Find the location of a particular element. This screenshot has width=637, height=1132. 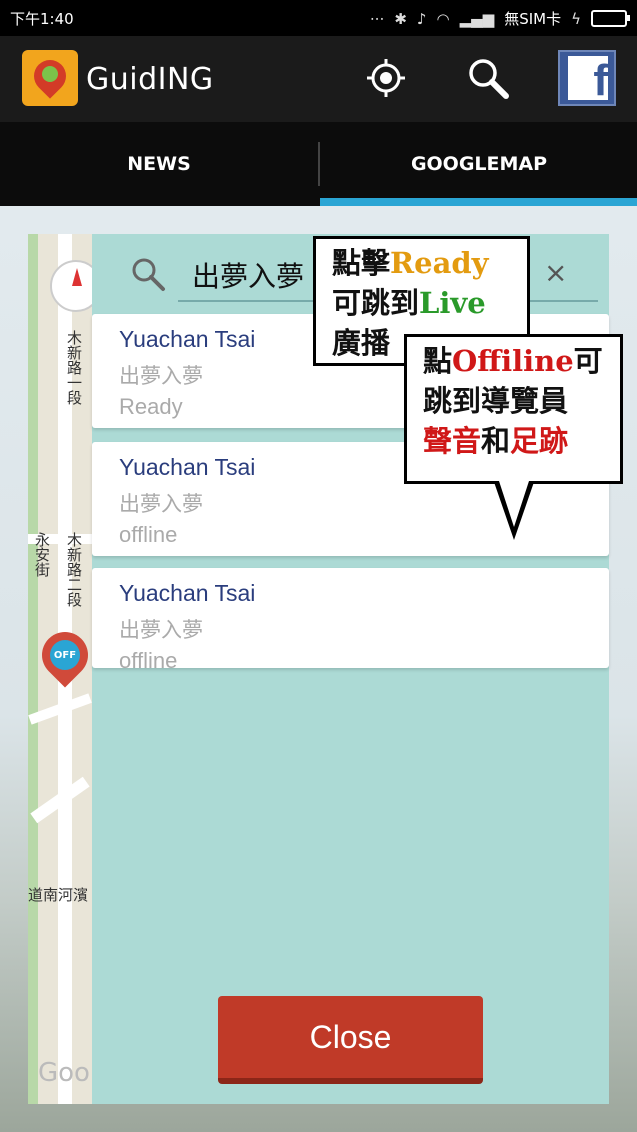

callout-text: 點擊 is located at coordinates (361, 263).